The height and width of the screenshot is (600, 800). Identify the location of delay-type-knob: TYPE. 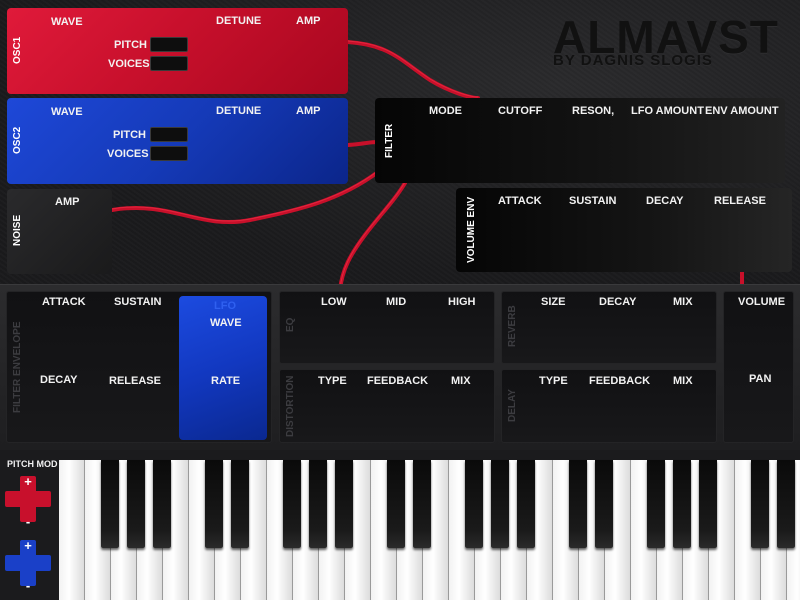
(553, 381).